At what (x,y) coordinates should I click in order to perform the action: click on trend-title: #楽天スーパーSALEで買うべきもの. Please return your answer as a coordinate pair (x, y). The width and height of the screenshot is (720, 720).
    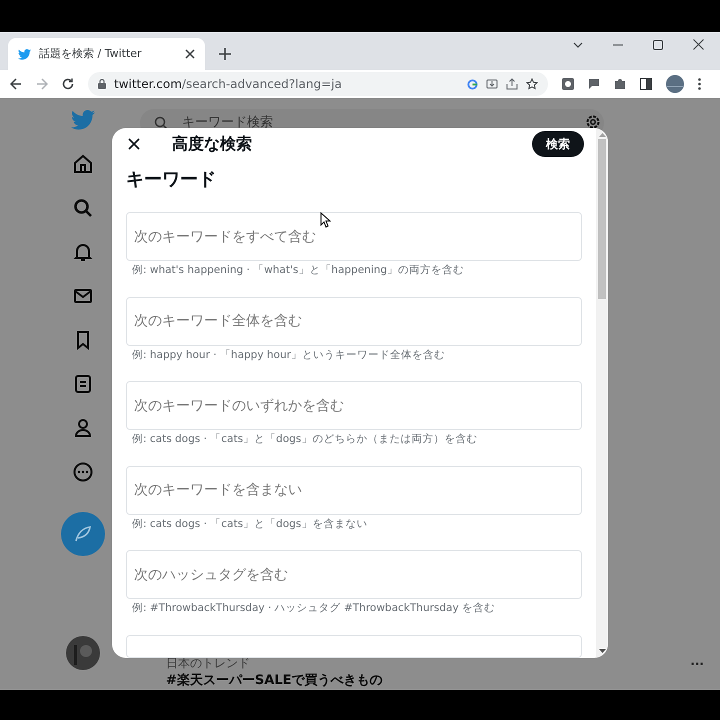
    Looking at the image, I should click on (428, 681).